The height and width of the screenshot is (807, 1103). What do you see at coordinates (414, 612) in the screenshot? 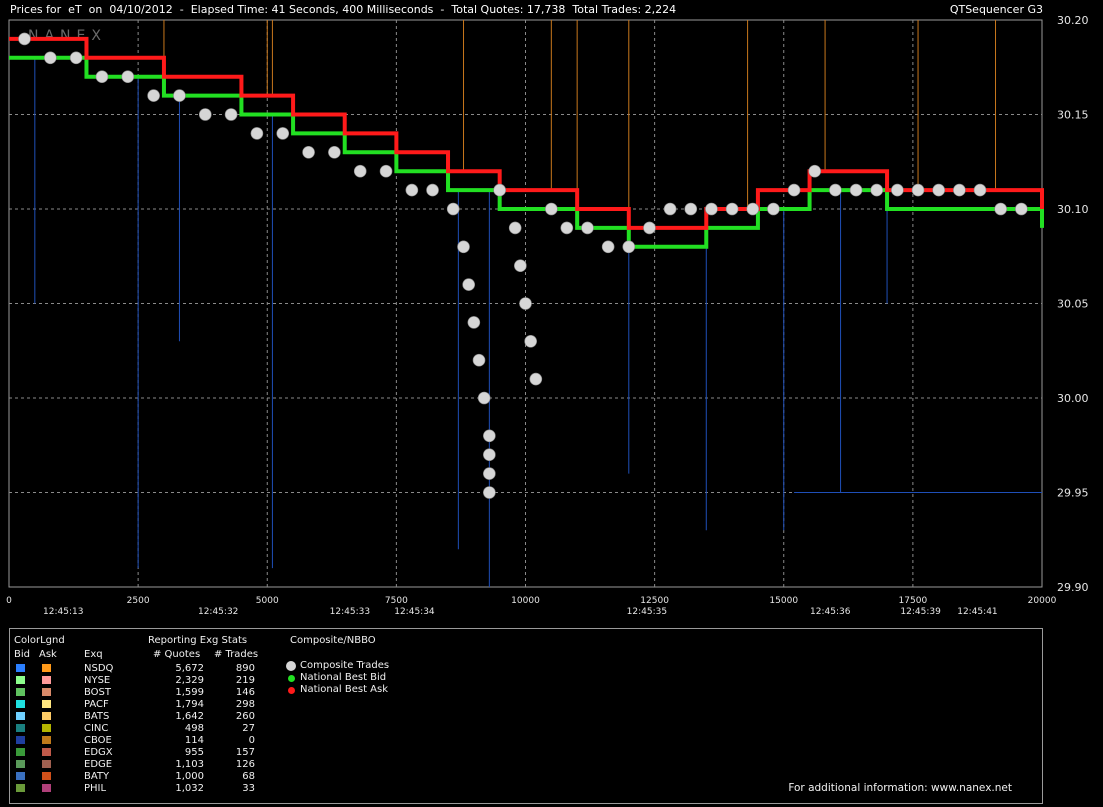
I see `time-label: 12:45:34` at bounding box center [414, 612].